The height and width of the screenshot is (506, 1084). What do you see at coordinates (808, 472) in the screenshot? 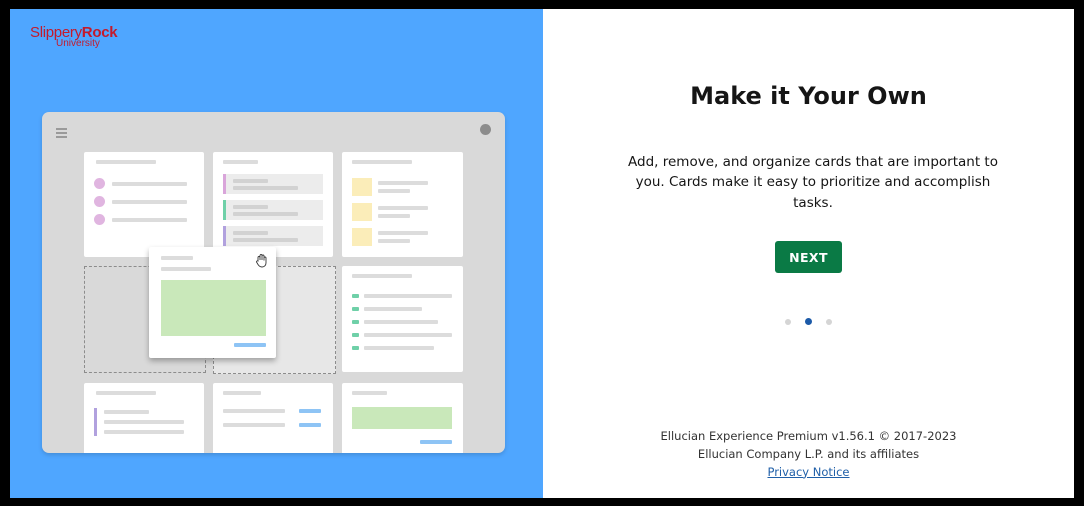
I see `privacy-notice-link: Privacy Notice` at bounding box center [808, 472].